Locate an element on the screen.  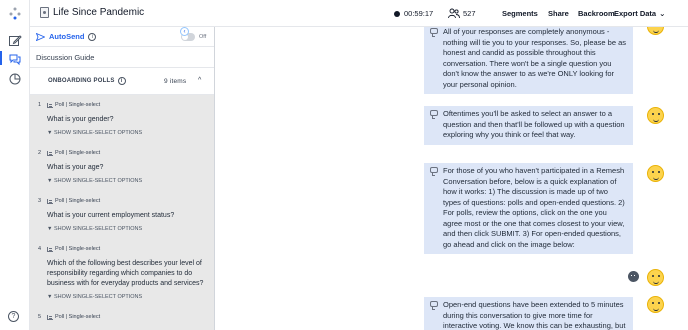
remesh-logo-icon is located at coordinates (15, 13).